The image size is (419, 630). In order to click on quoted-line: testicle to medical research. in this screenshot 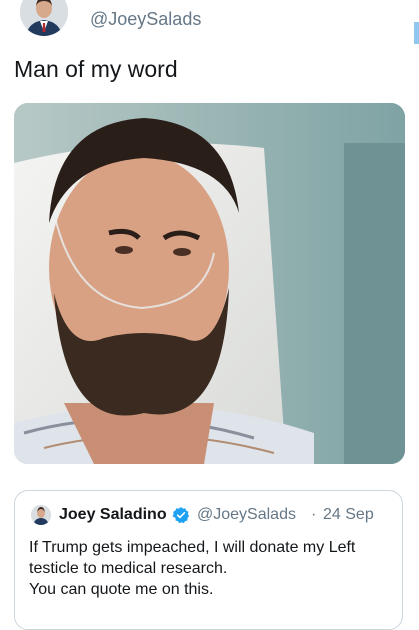, I will do `click(128, 568)`.